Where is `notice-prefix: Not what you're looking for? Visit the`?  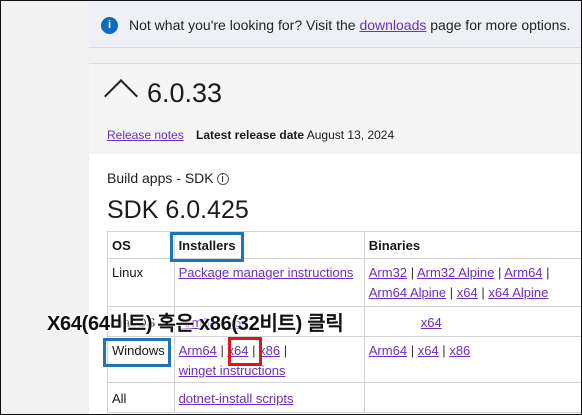
notice-prefix: Not what you're looking for? Visit the is located at coordinates (244, 25).